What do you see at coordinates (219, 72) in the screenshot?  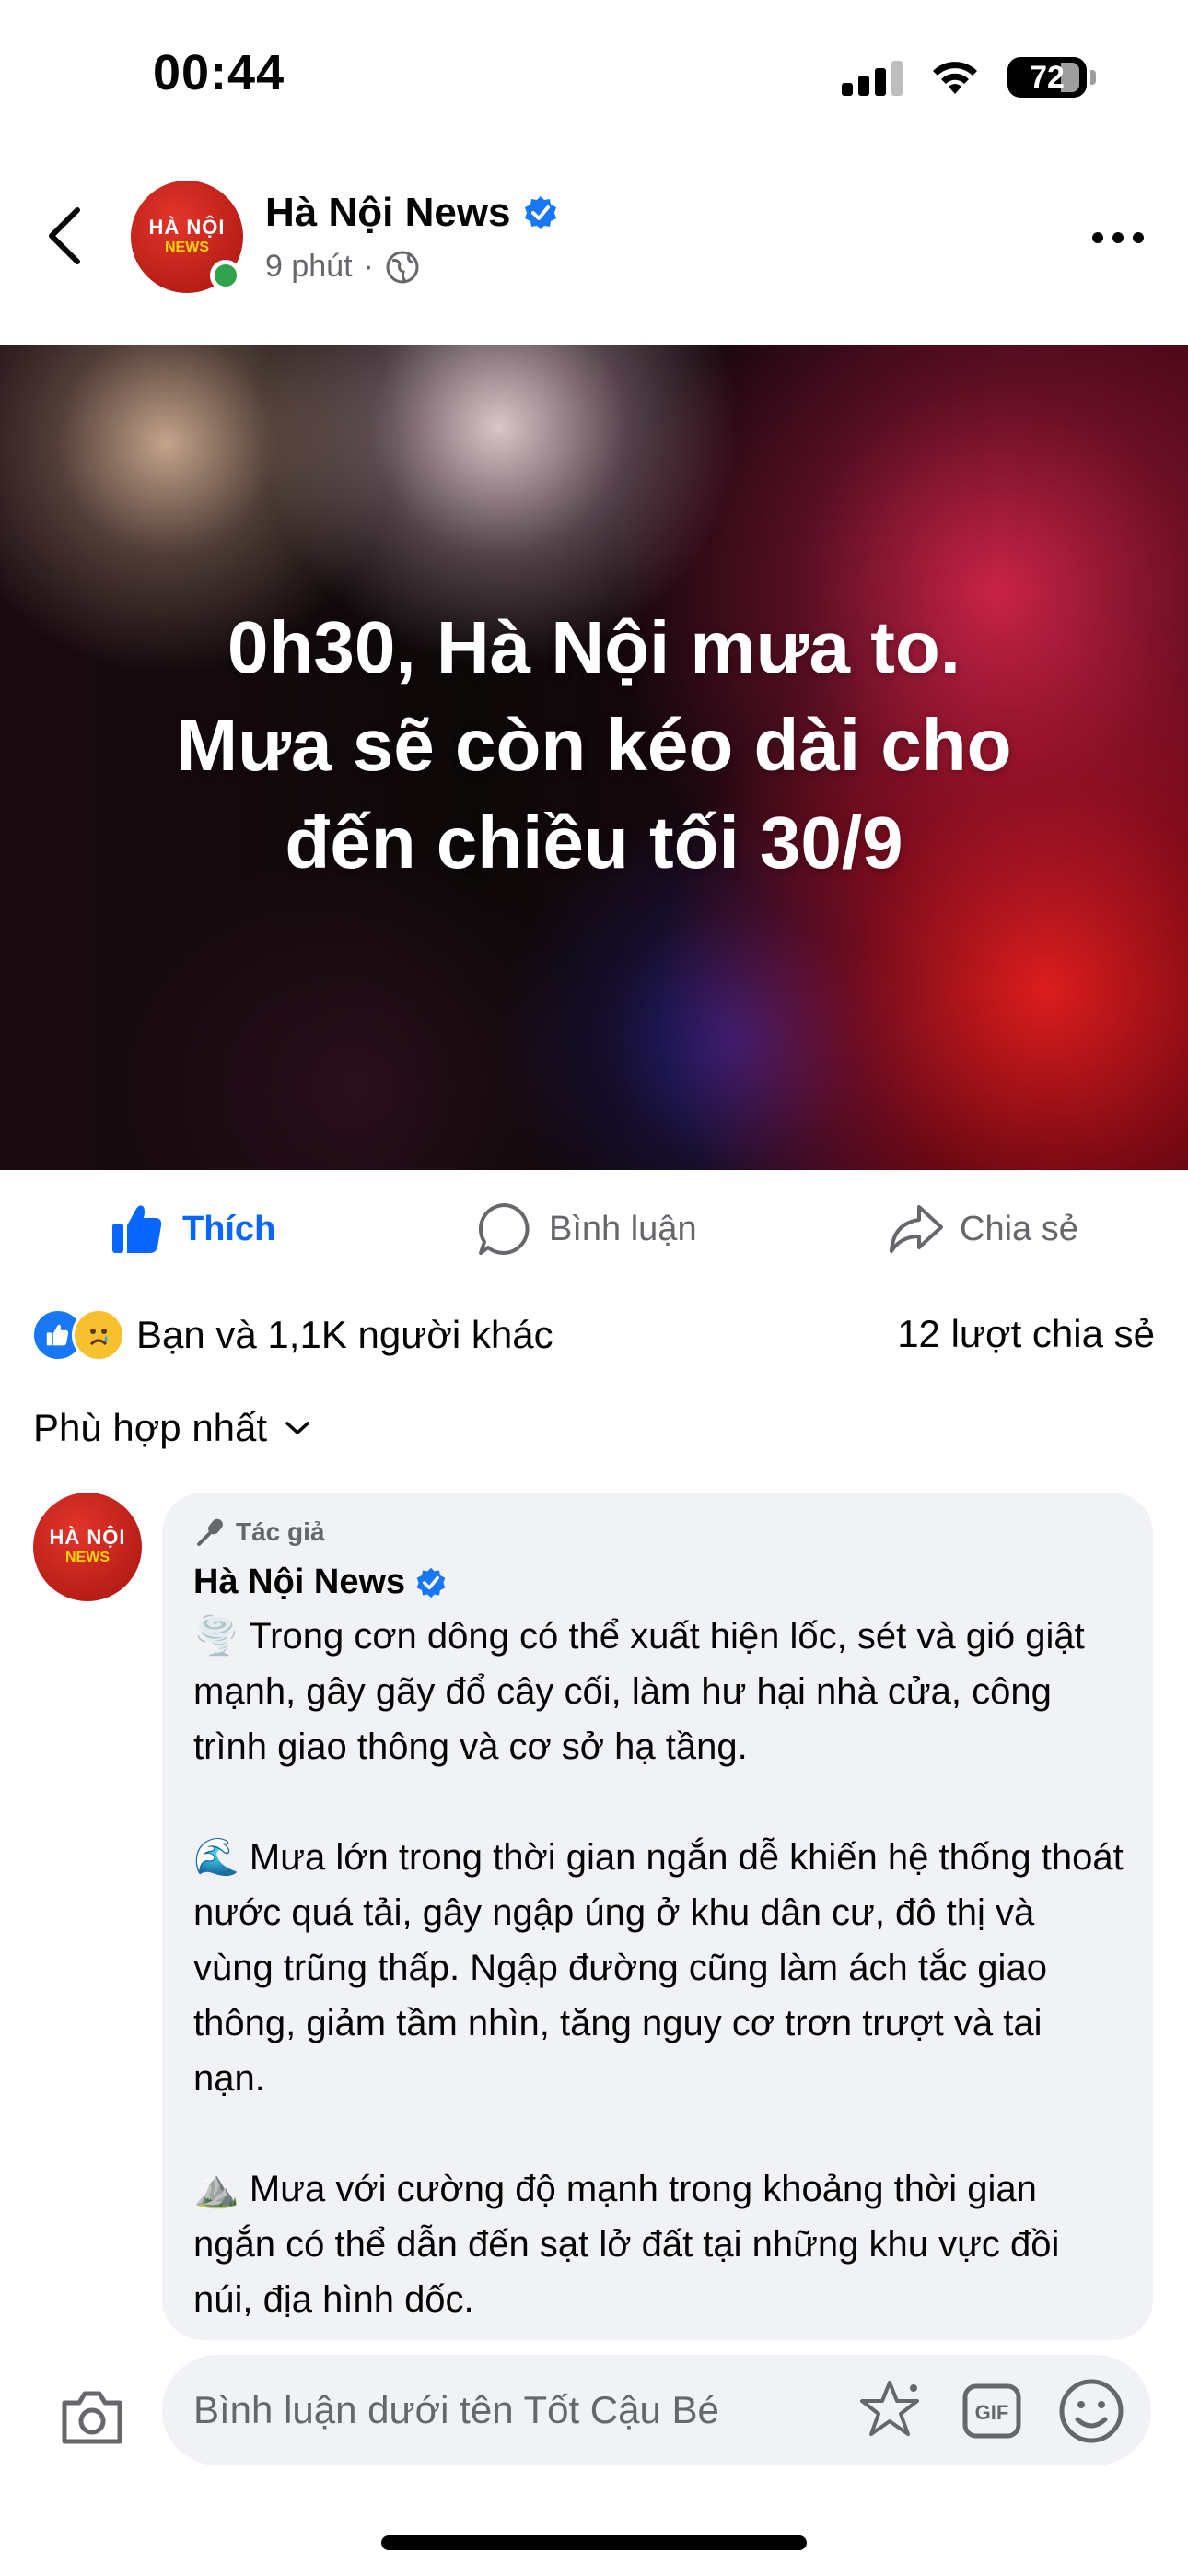 I see `status-time: 00:44` at bounding box center [219, 72].